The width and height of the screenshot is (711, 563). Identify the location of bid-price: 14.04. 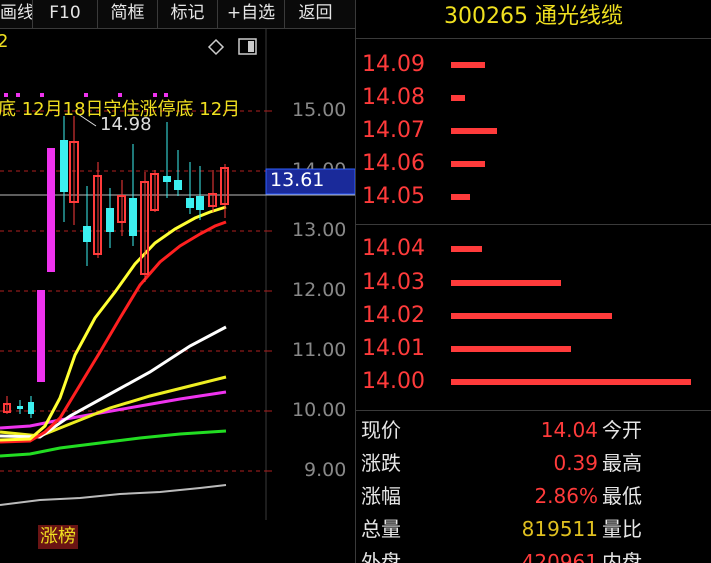
(393, 248).